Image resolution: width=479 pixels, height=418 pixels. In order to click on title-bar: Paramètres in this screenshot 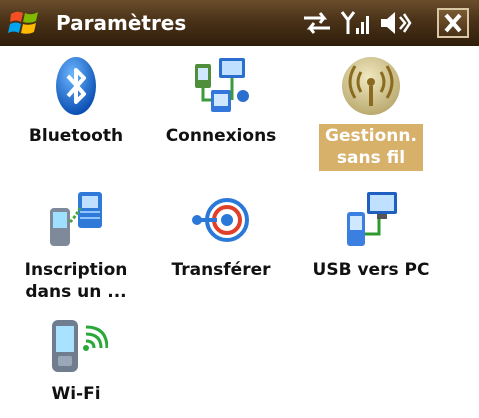, I will do `click(239, 23)`.